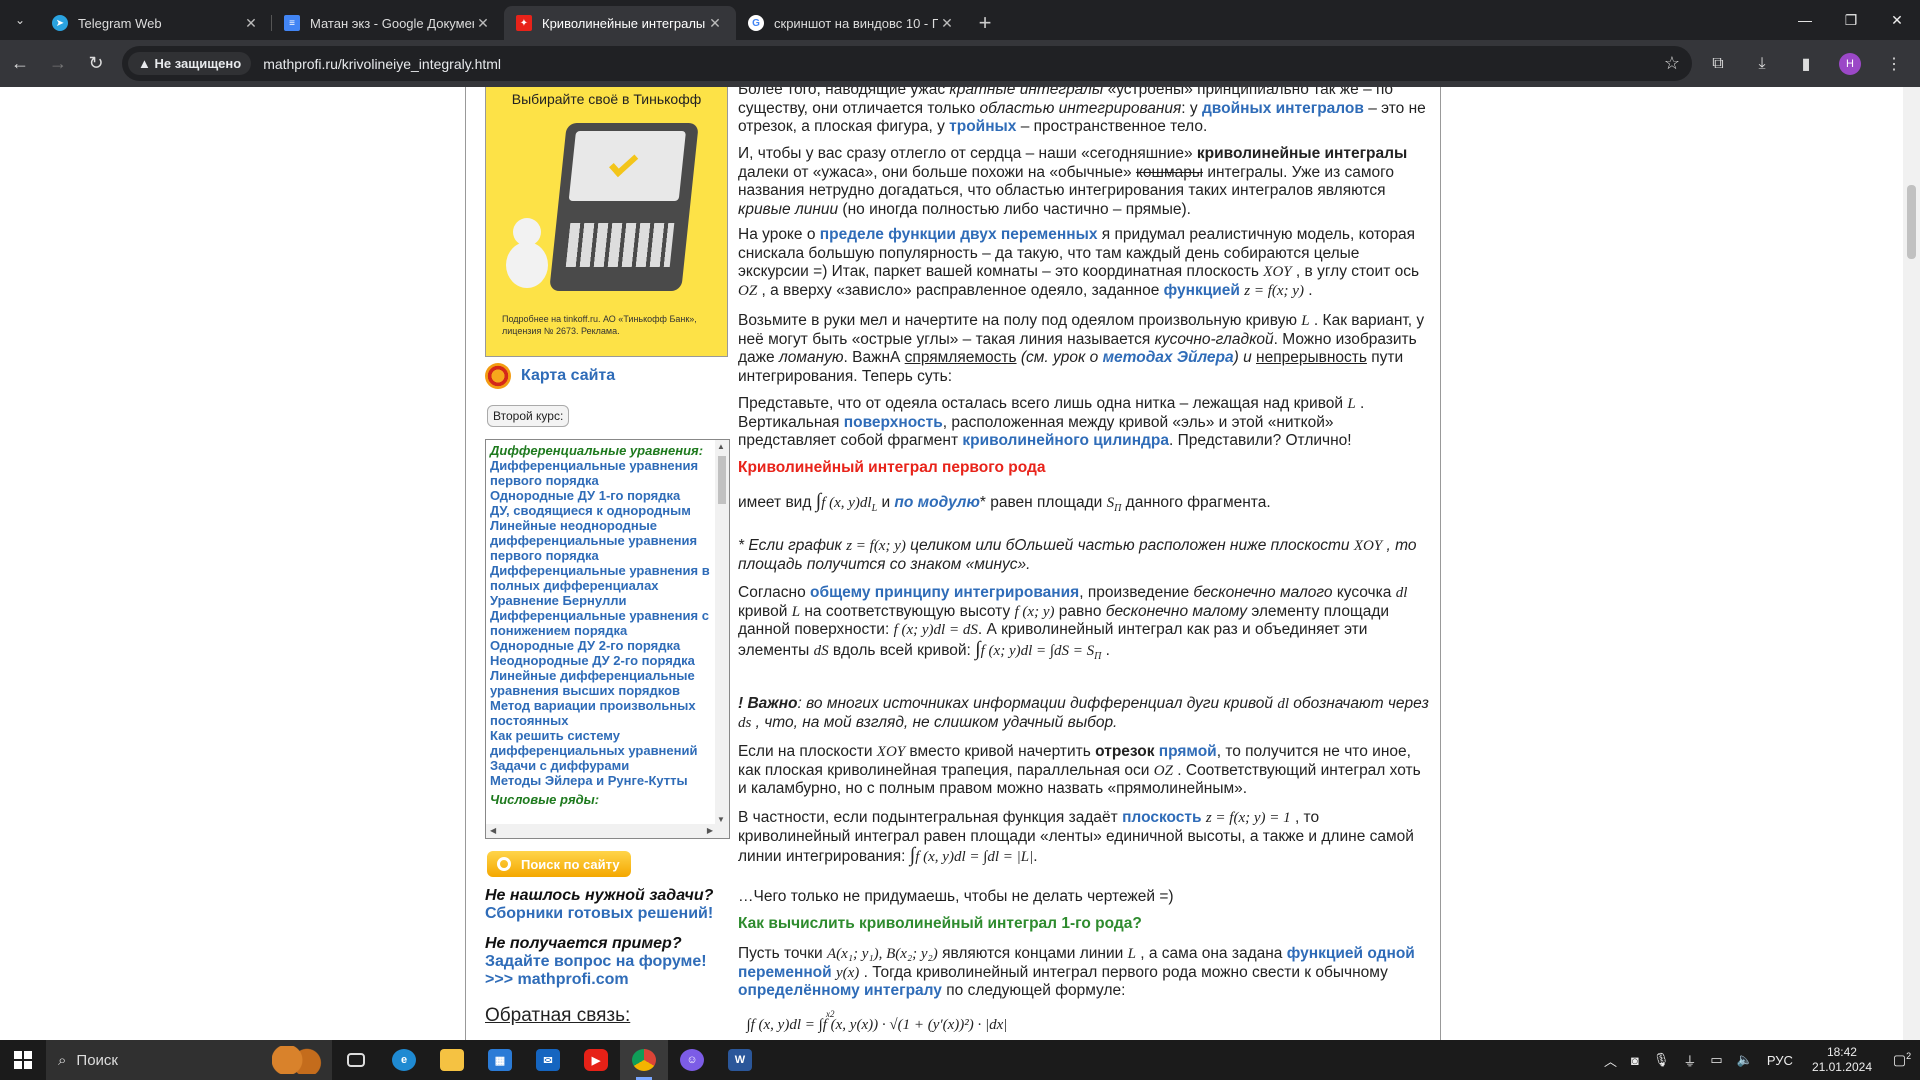 This screenshot has height=1080, width=1920. I want to click on side-panel-icon: ▮, so click(1806, 64).